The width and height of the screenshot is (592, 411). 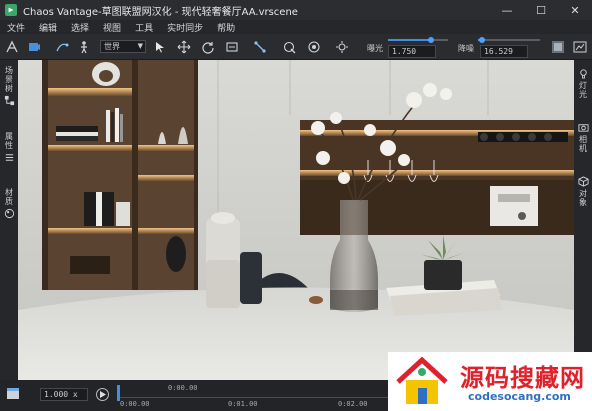 I want to click on tab-objects: 对象, so click(x=583, y=190).